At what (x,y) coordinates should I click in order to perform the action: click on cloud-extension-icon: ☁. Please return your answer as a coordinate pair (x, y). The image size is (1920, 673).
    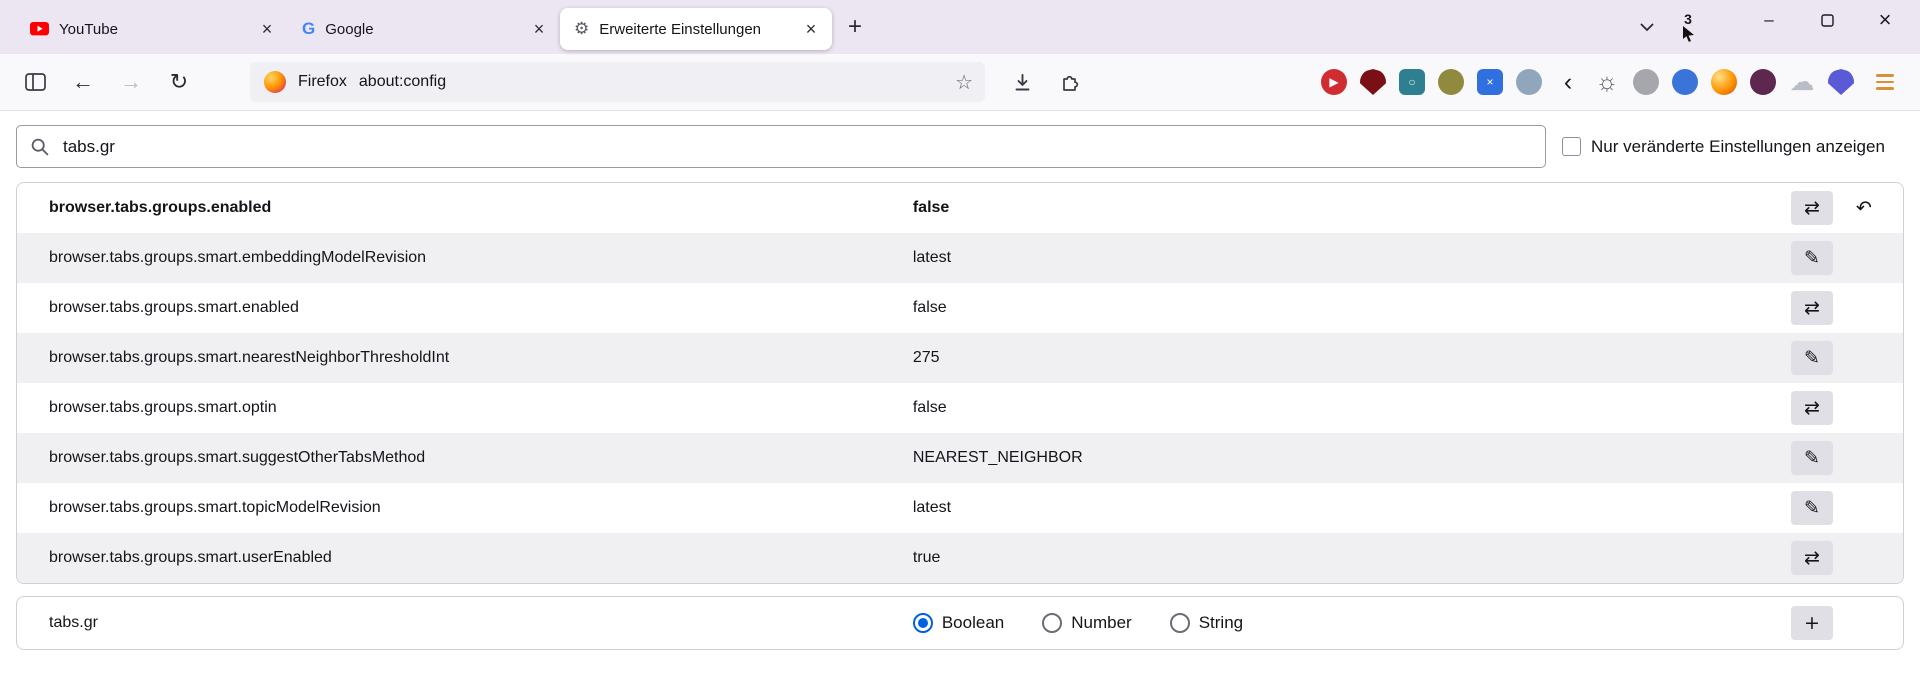
    Looking at the image, I should click on (1802, 82).